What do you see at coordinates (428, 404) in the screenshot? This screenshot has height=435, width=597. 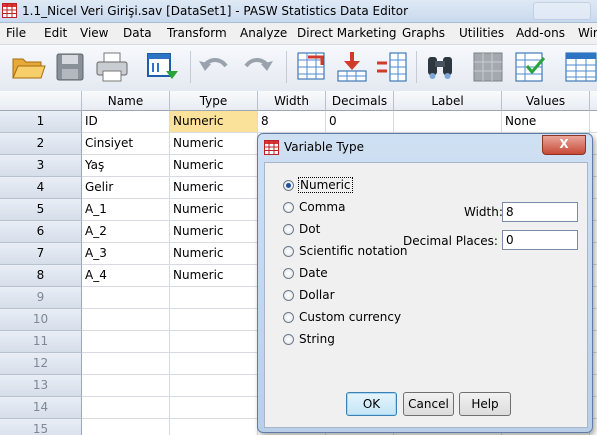 I see `cancel-button: Cancel` at bounding box center [428, 404].